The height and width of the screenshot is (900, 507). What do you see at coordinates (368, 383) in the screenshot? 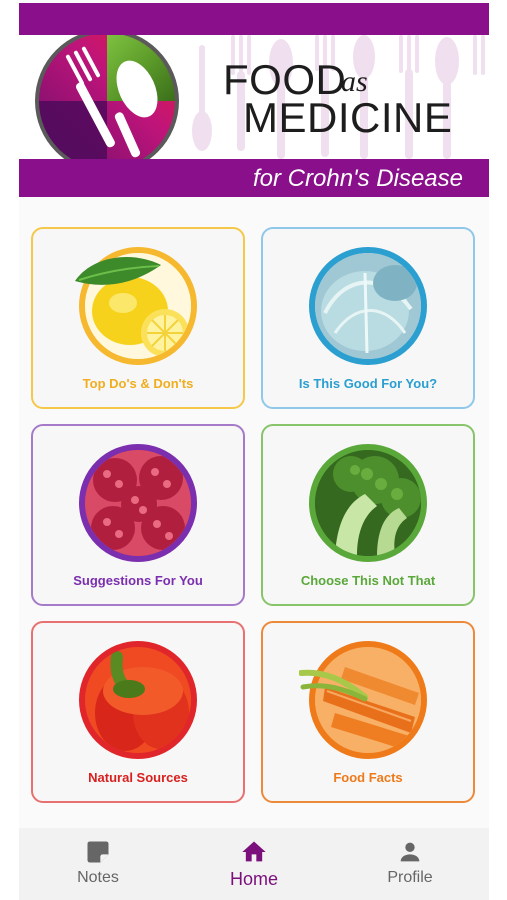
I see `tile-label: Is This Good For You?` at bounding box center [368, 383].